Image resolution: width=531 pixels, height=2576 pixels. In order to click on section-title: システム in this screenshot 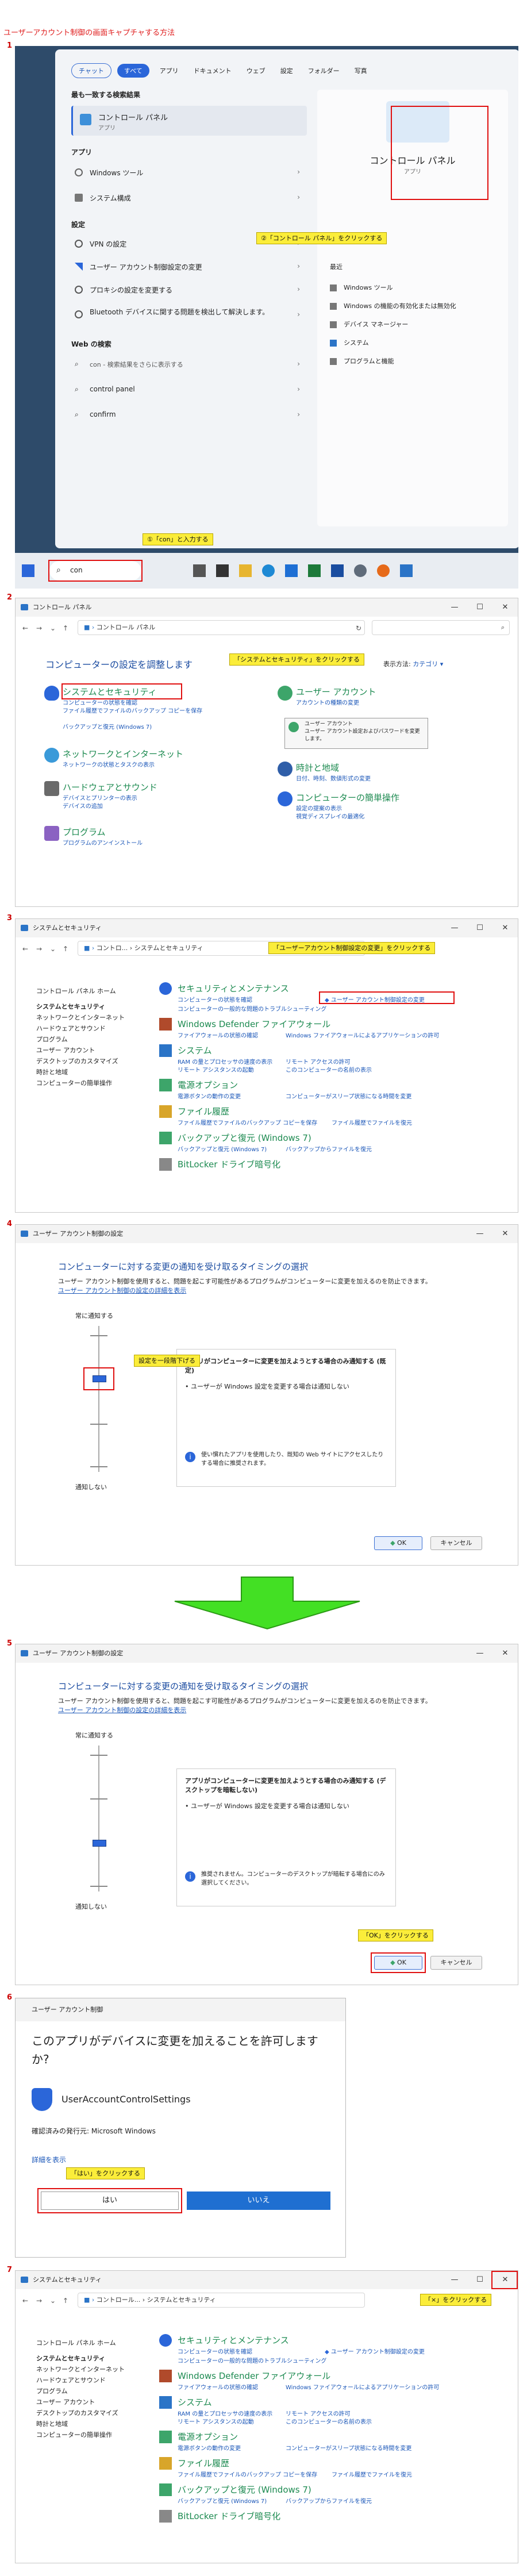, I will do `click(195, 1050)`.